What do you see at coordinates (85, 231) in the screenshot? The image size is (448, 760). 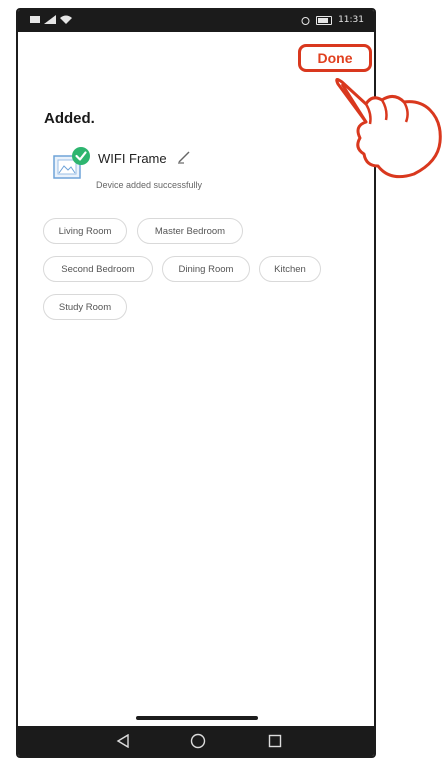 I see `room-chip-living-room: Living Room` at bounding box center [85, 231].